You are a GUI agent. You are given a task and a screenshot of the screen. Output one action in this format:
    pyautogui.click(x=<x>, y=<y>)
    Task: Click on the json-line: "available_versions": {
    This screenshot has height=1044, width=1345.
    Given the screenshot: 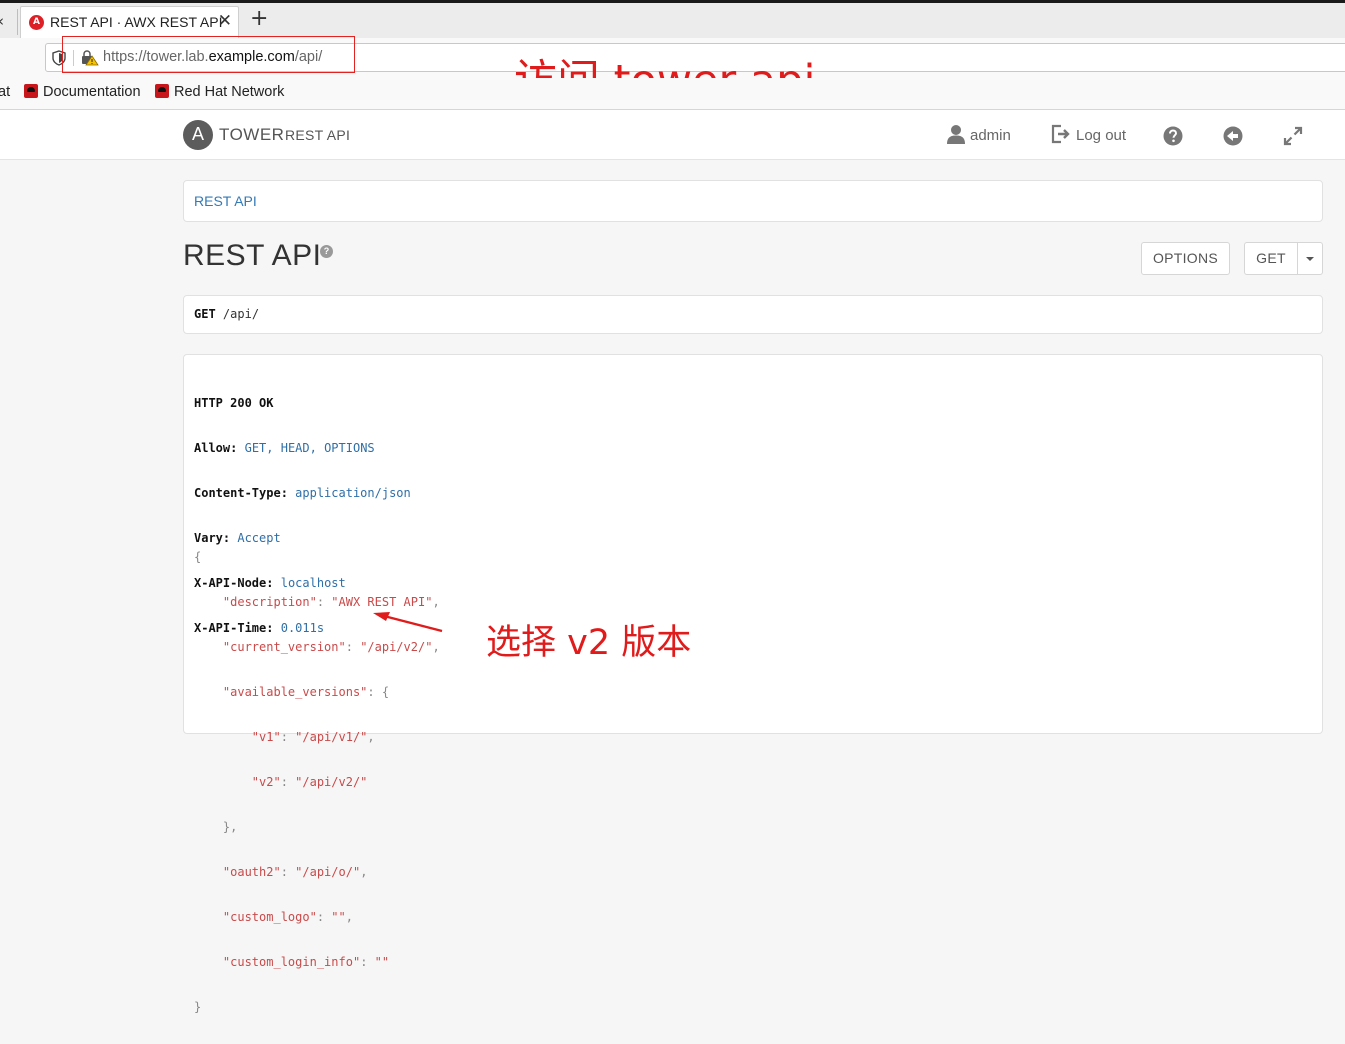 What is the action you would take?
    pyautogui.click(x=306, y=692)
    